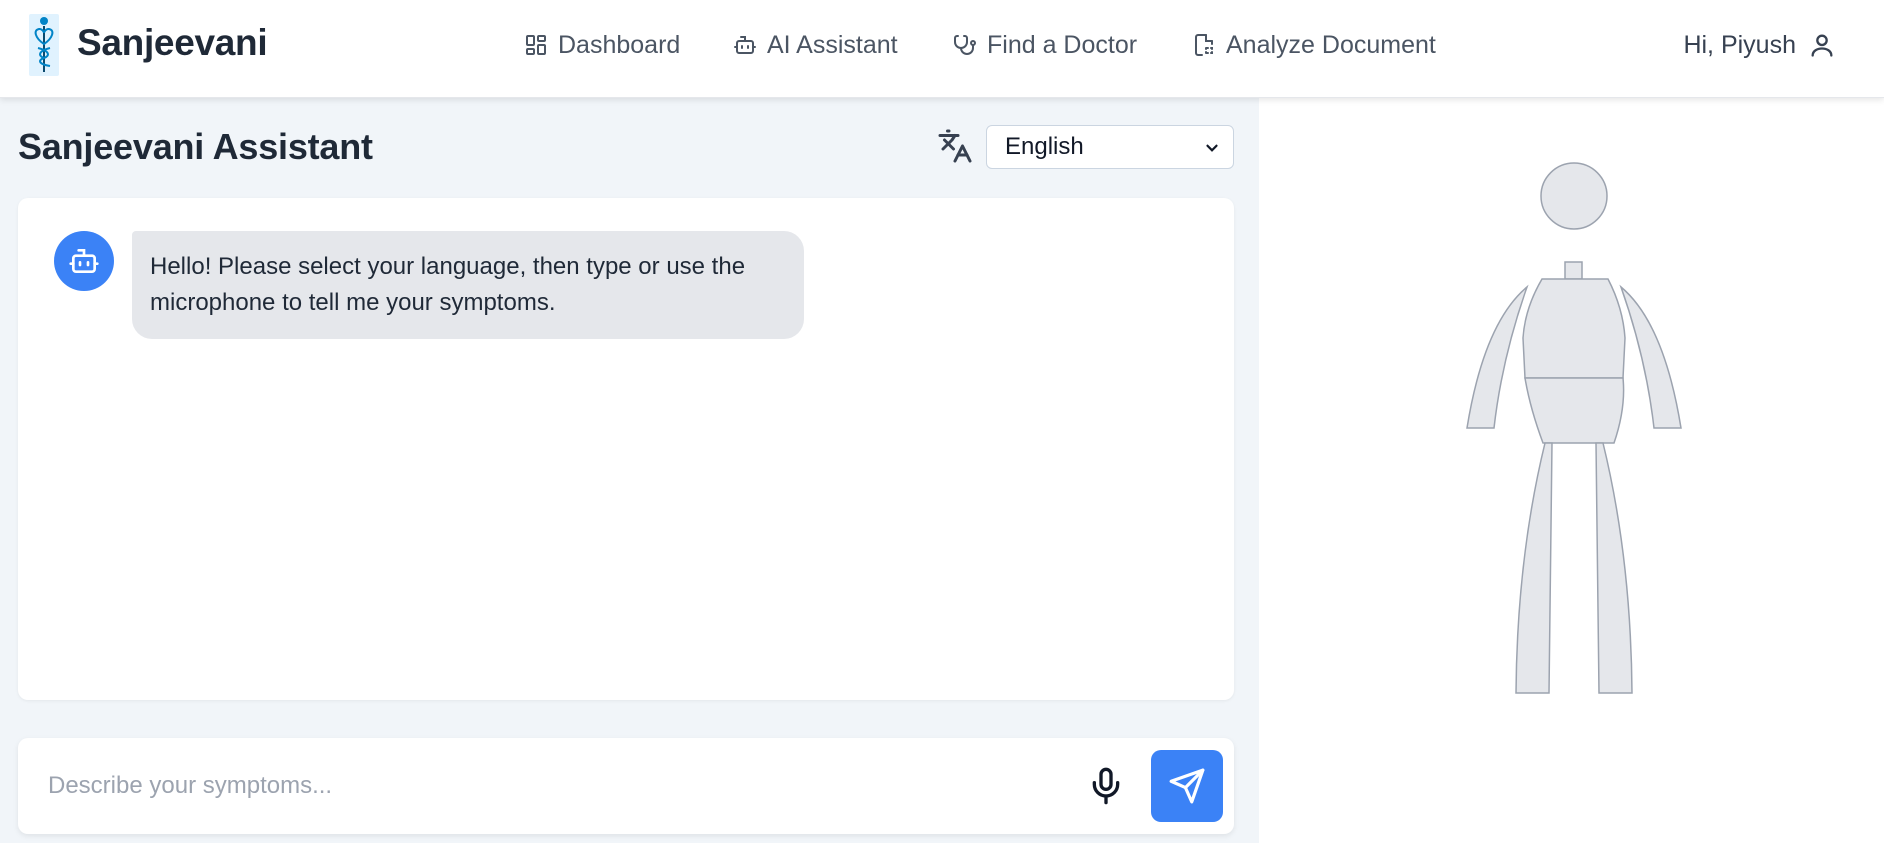 The image size is (1884, 843). I want to click on chevron-down-icon, so click(1212, 148).